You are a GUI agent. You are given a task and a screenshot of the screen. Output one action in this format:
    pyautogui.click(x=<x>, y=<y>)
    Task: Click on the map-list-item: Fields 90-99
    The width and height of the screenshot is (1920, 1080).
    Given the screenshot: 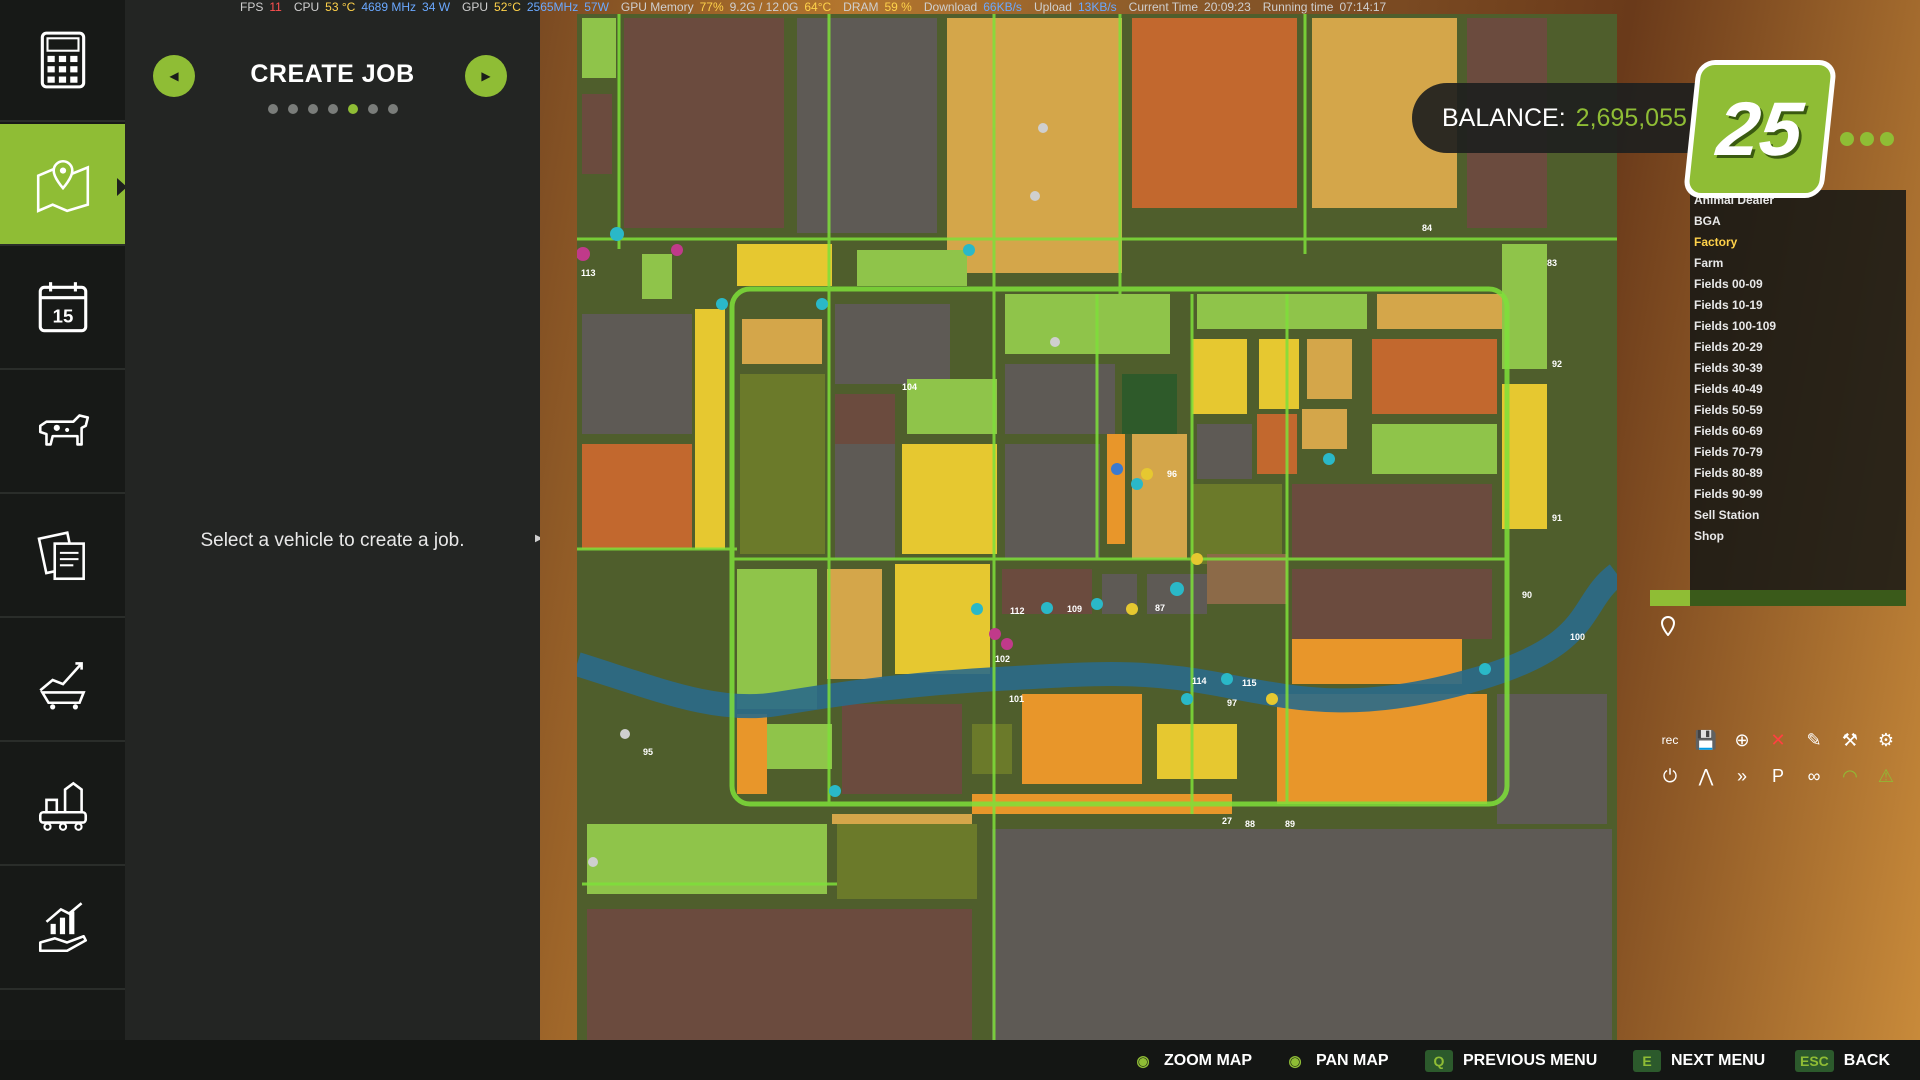 What is the action you would take?
    pyautogui.click(x=1798, y=494)
    